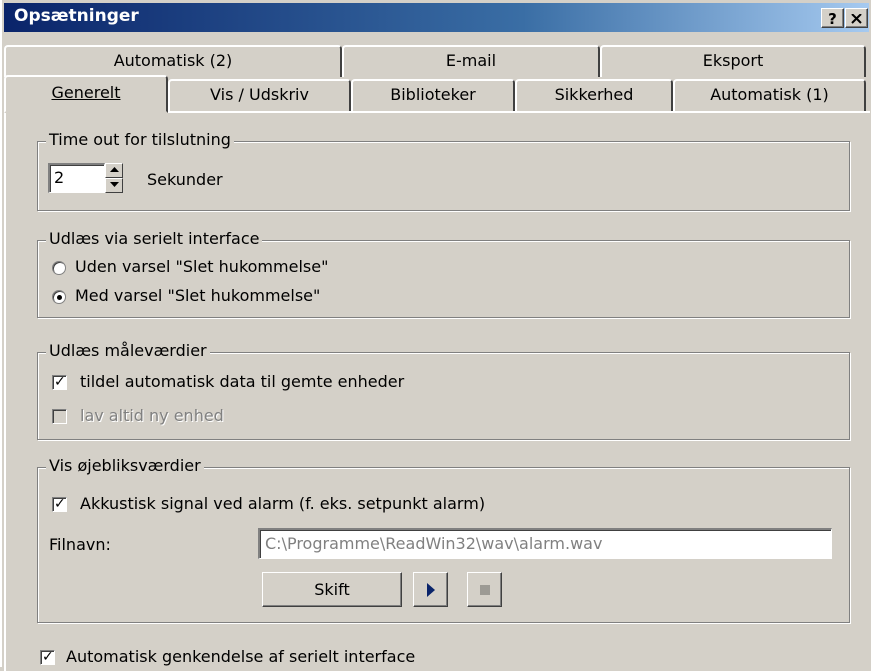  I want to click on play-button, so click(430, 589).